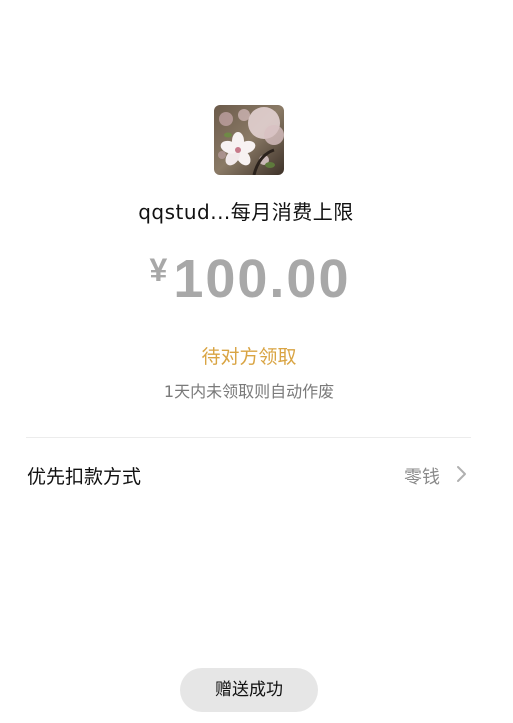 This screenshot has width=513, height=723. What do you see at coordinates (461, 474) in the screenshot?
I see `chevron-right-icon` at bounding box center [461, 474].